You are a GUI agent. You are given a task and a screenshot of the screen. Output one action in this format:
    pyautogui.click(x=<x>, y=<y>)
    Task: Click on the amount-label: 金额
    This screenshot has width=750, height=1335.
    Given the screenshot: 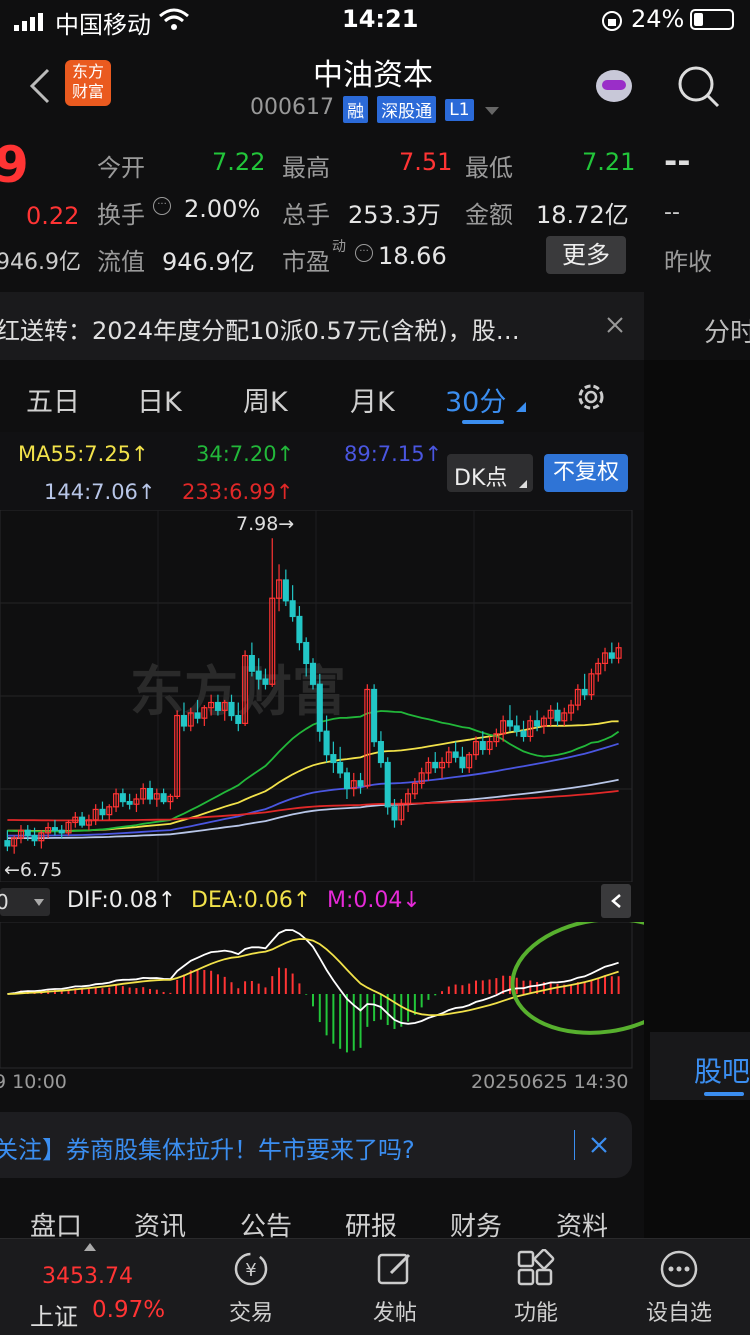 What is the action you would take?
    pyautogui.click(x=489, y=215)
    